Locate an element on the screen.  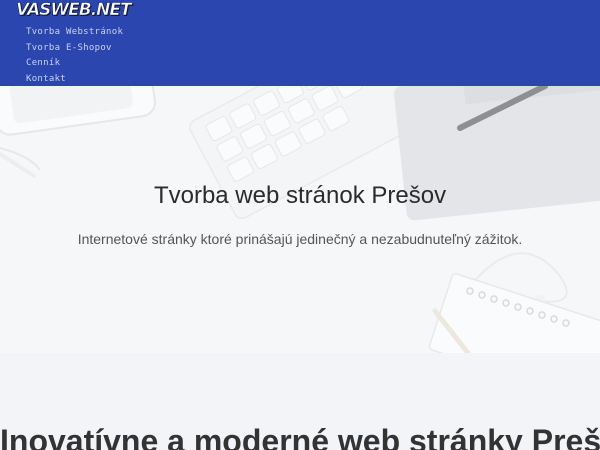
nav-link-kontakt: Kontakt is located at coordinates (46, 79).